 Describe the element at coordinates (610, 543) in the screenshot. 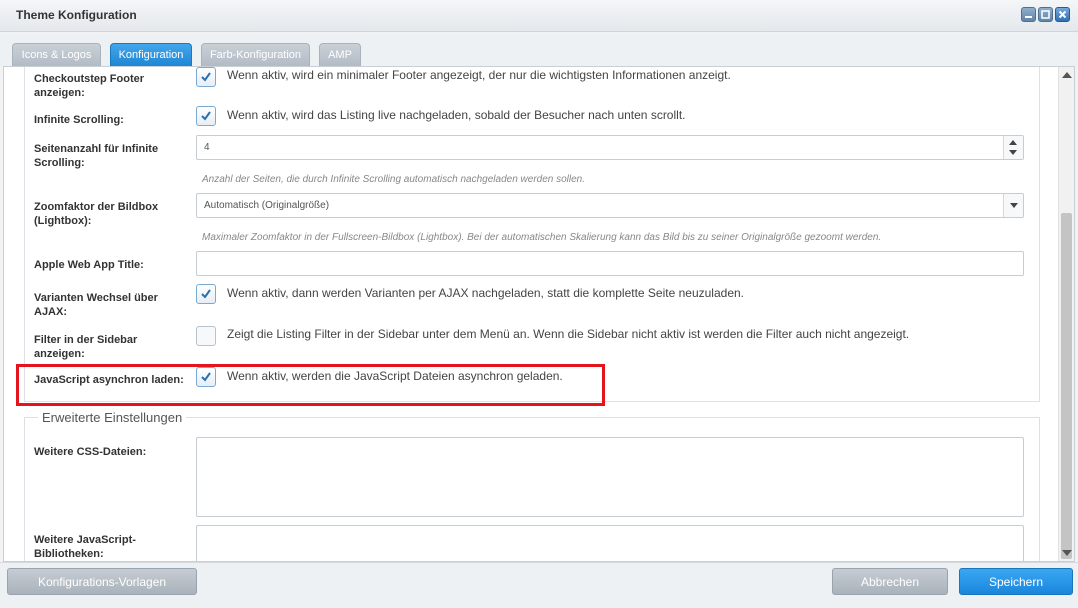

I see `js-libraries-textarea` at that location.